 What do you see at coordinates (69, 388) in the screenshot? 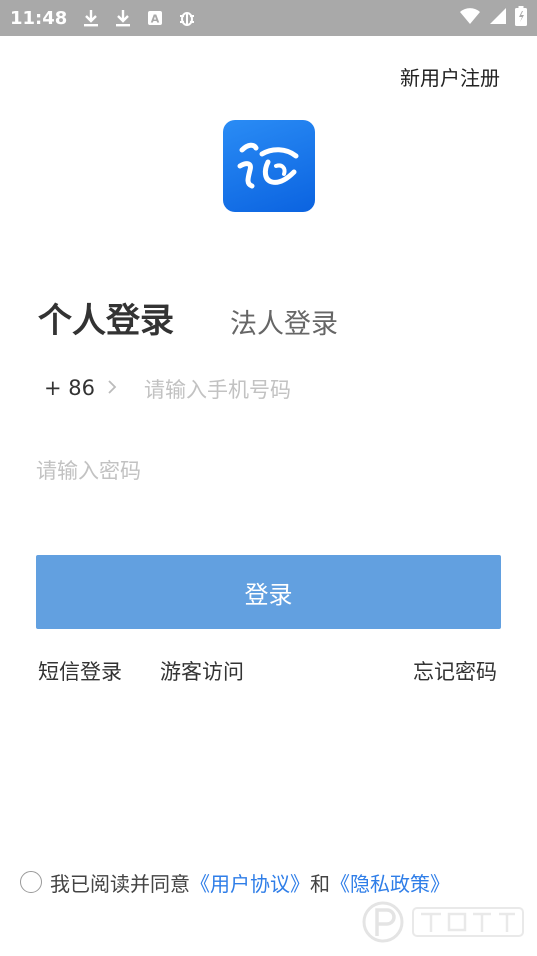
I see `country-code-label: + 86` at bounding box center [69, 388].